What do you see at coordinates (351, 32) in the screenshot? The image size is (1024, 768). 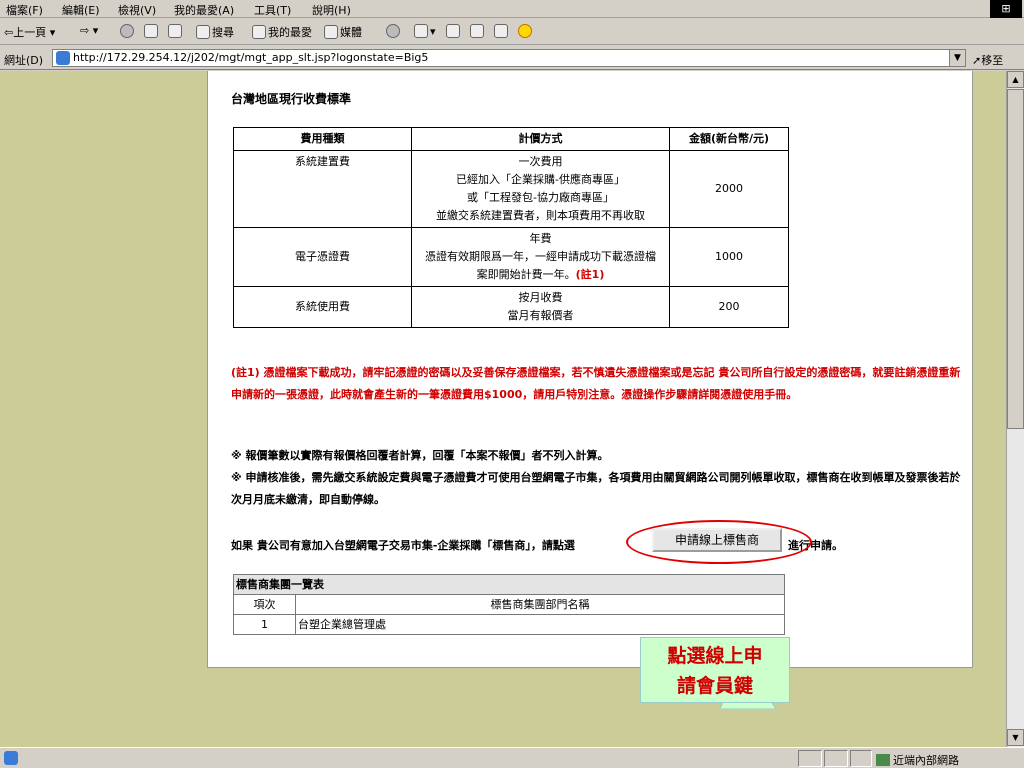 I see `media-label: 媒體` at bounding box center [351, 32].